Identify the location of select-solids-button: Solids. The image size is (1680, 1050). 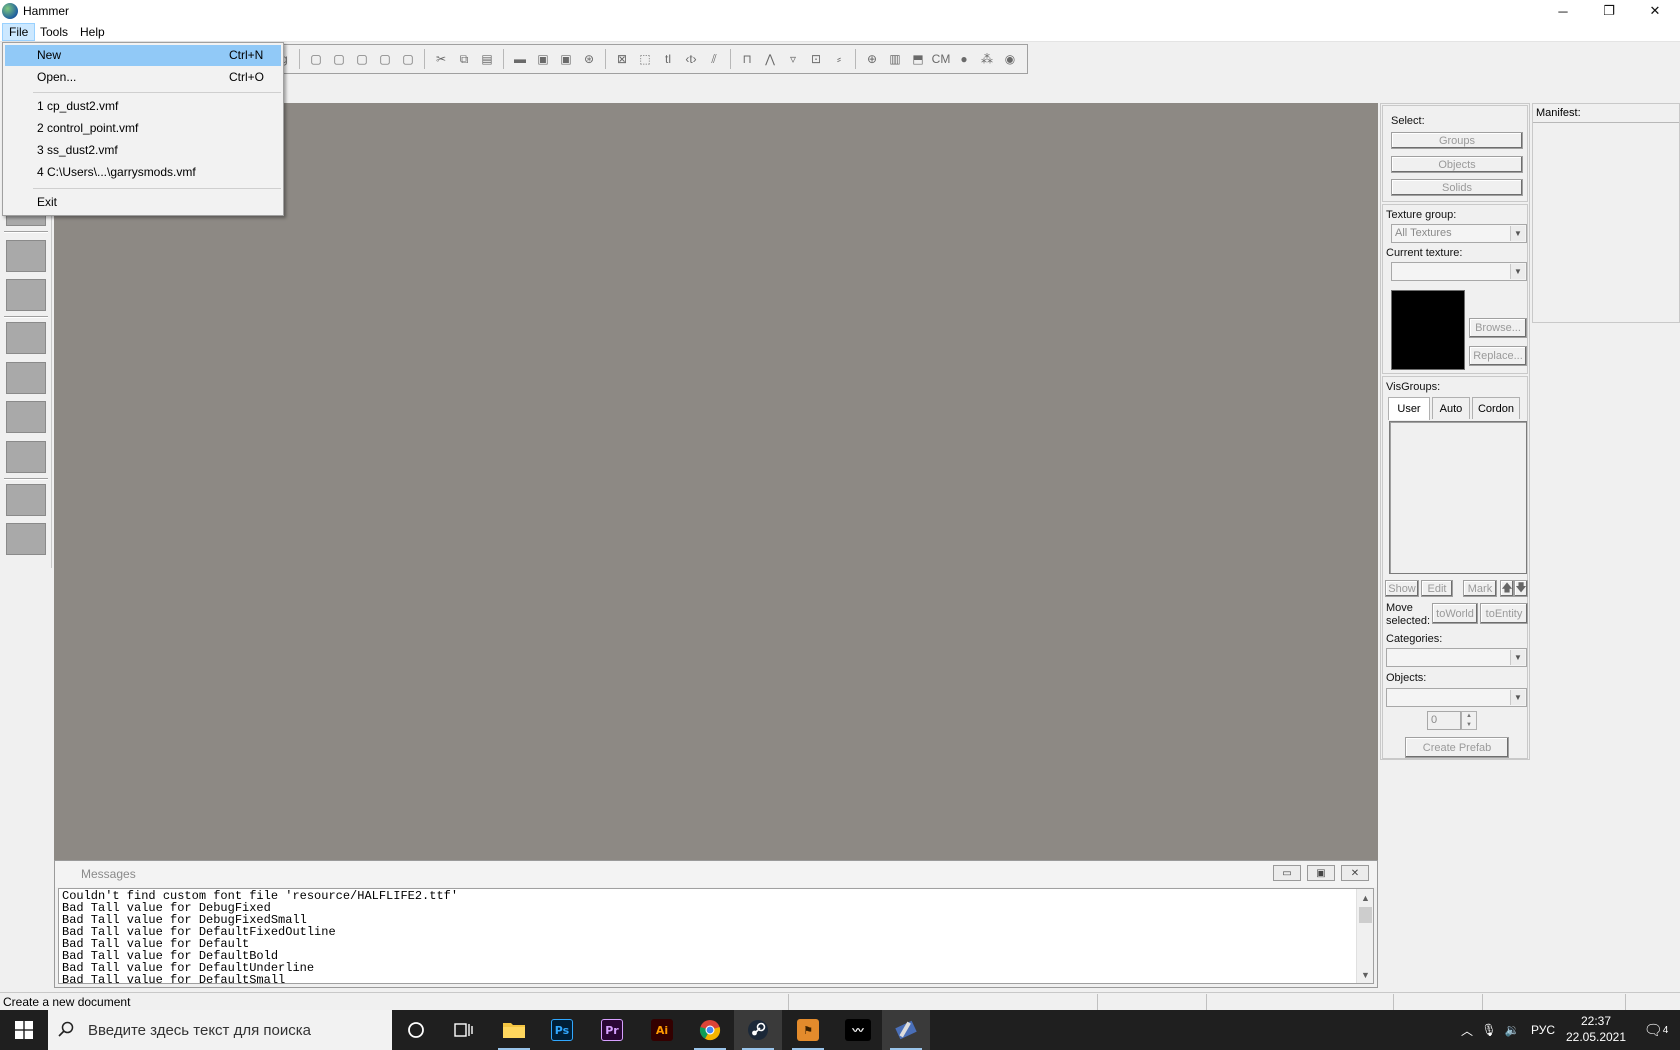
(1457, 187).